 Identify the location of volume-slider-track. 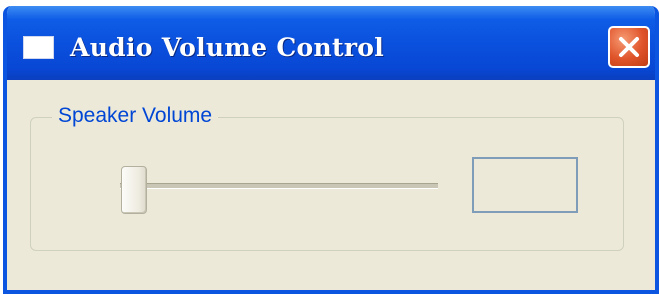
(279, 186).